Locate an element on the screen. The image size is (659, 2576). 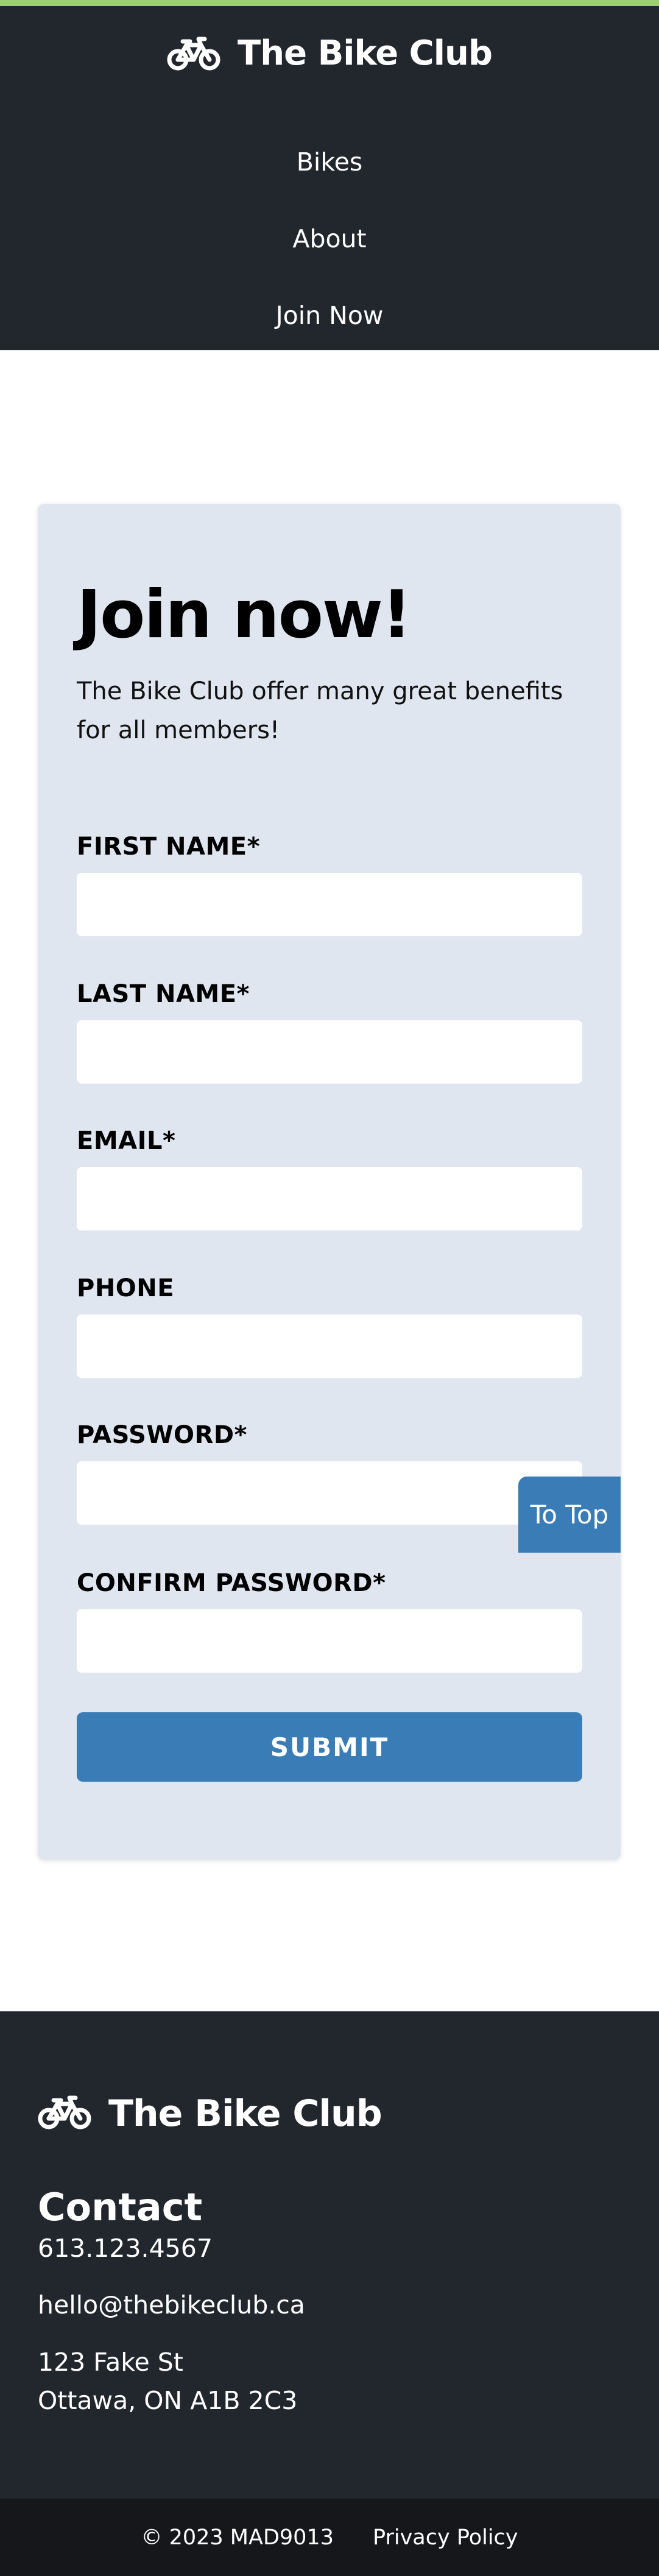
brand: The Bike Club is located at coordinates (329, 53).